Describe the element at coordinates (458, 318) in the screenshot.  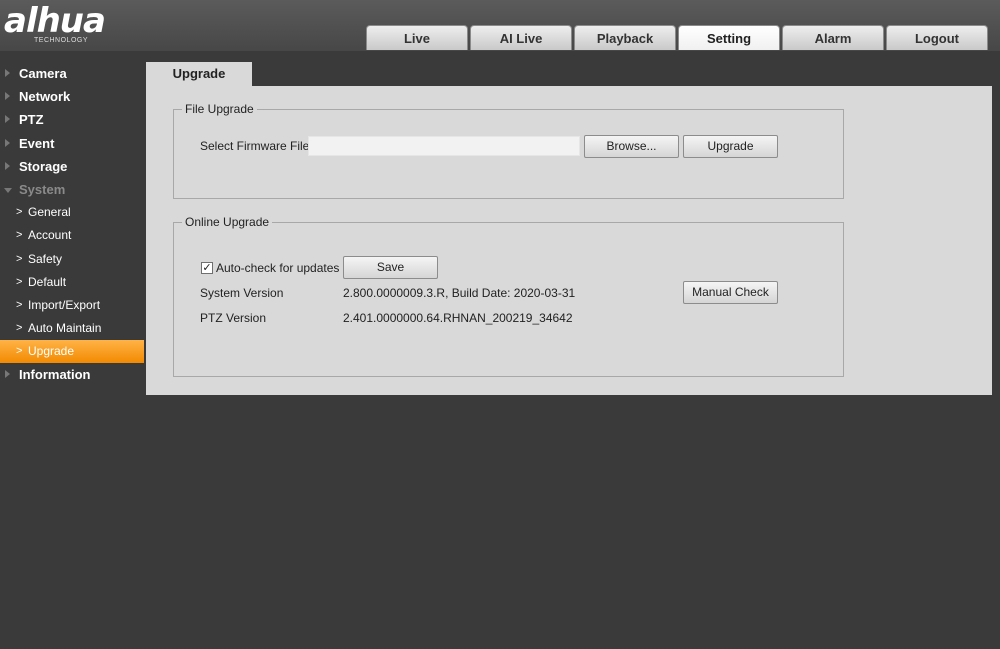
I see `ptz-version-value: 2.401.0000000.64.RHNAN_200219_34642` at that location.